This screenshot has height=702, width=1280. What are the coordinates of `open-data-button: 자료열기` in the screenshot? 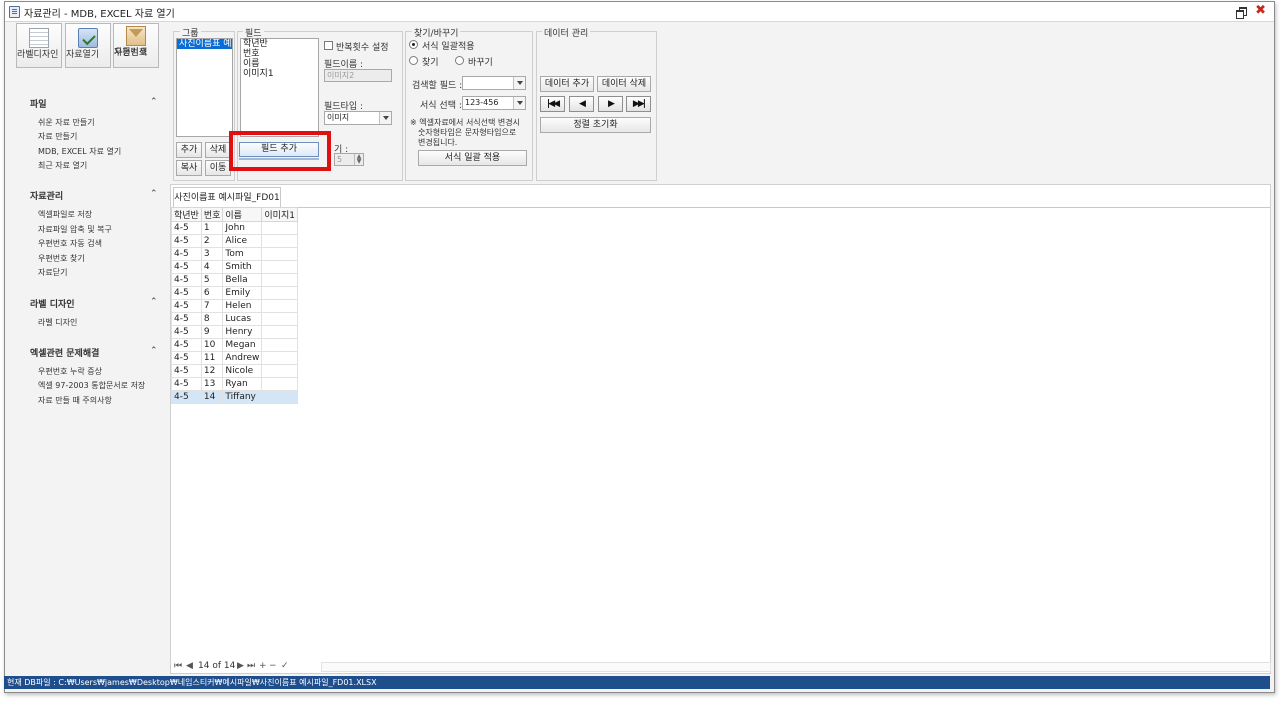 It's located at (88, 45).